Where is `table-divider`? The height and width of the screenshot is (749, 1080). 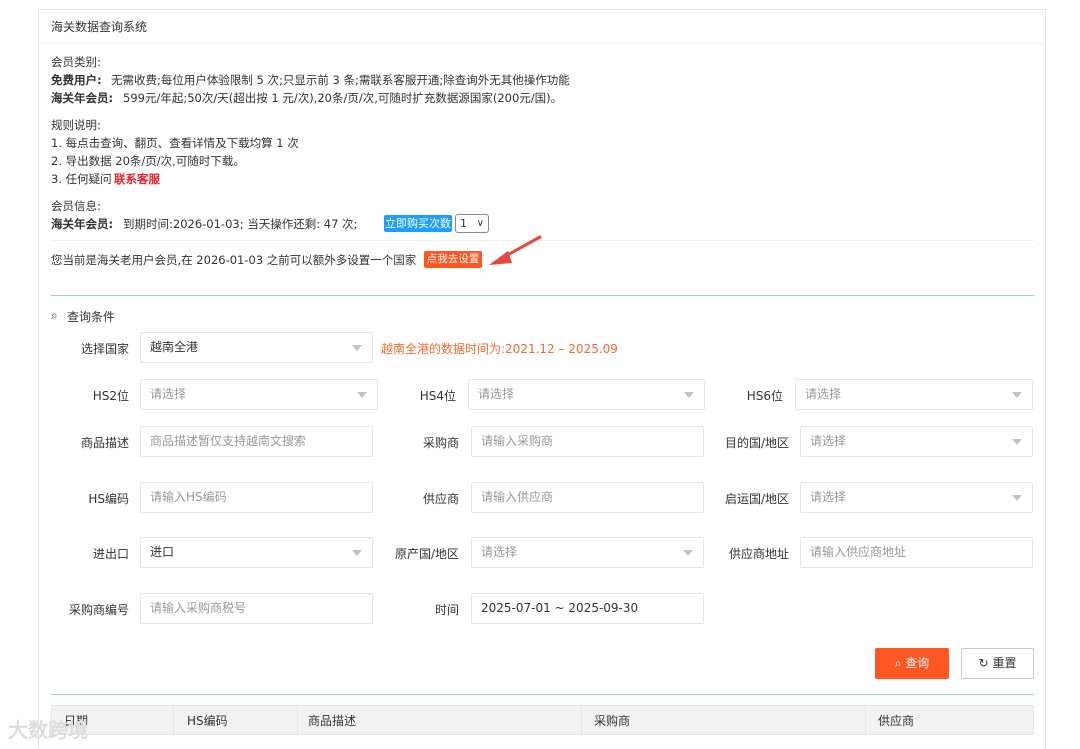
table-divider is located at coordinates (542, 694).